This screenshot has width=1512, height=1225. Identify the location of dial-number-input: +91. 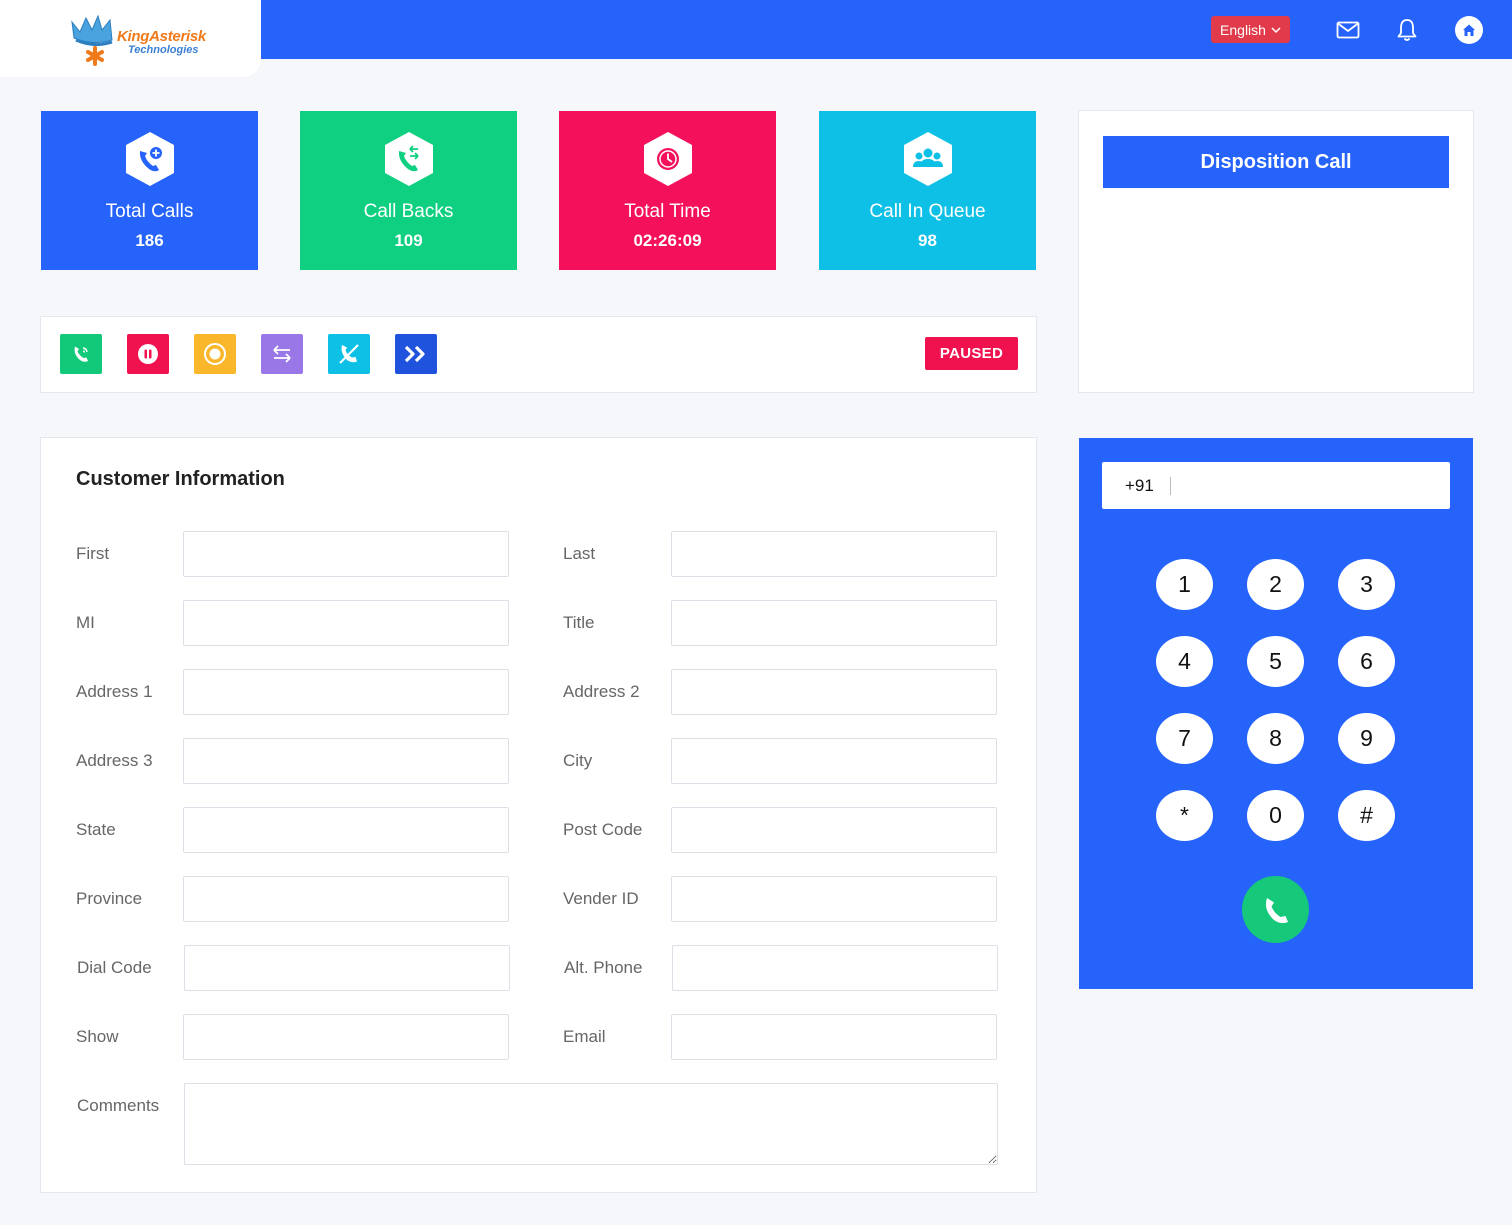
(1276, 485).